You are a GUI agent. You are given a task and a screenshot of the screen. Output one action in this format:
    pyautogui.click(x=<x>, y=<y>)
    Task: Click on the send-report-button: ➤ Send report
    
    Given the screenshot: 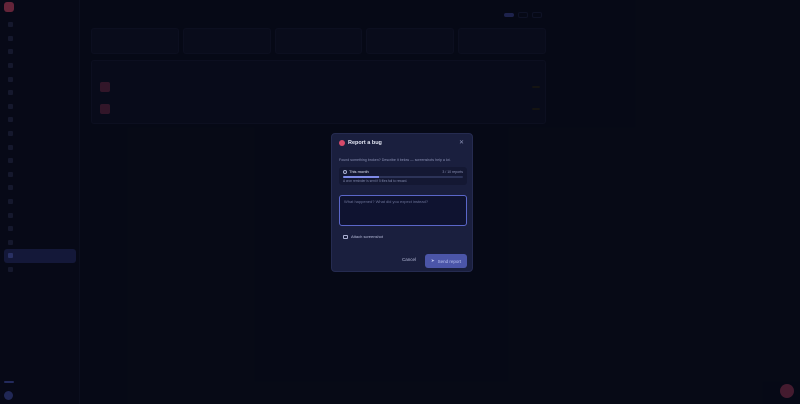 What is the action you would take?
    pyautogui.click(x=446, y=261)
    